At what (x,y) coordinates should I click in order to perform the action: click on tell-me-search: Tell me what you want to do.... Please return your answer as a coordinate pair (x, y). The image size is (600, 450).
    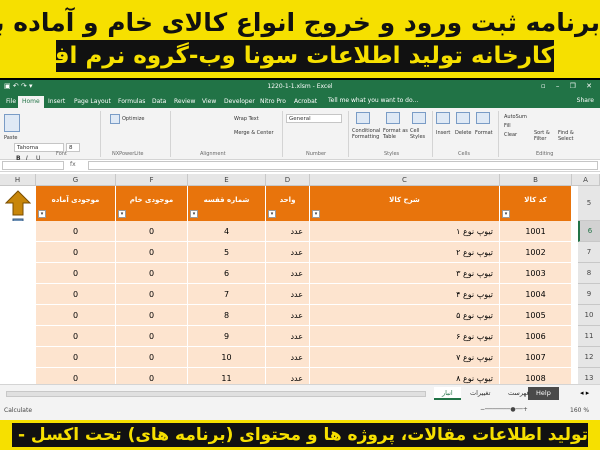
    Looking at the image, I should click on (373, 100).